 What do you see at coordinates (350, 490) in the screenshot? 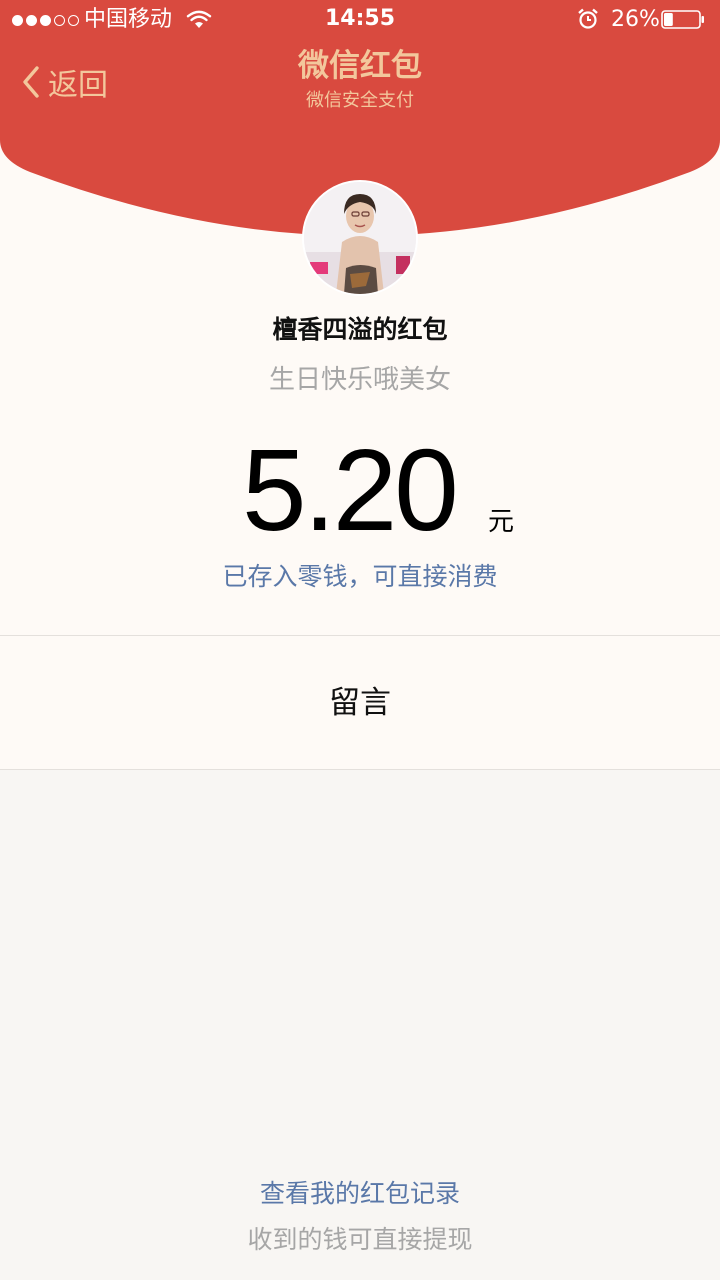
I see `amount-value: 5.20` at bounding box center [350, 490].